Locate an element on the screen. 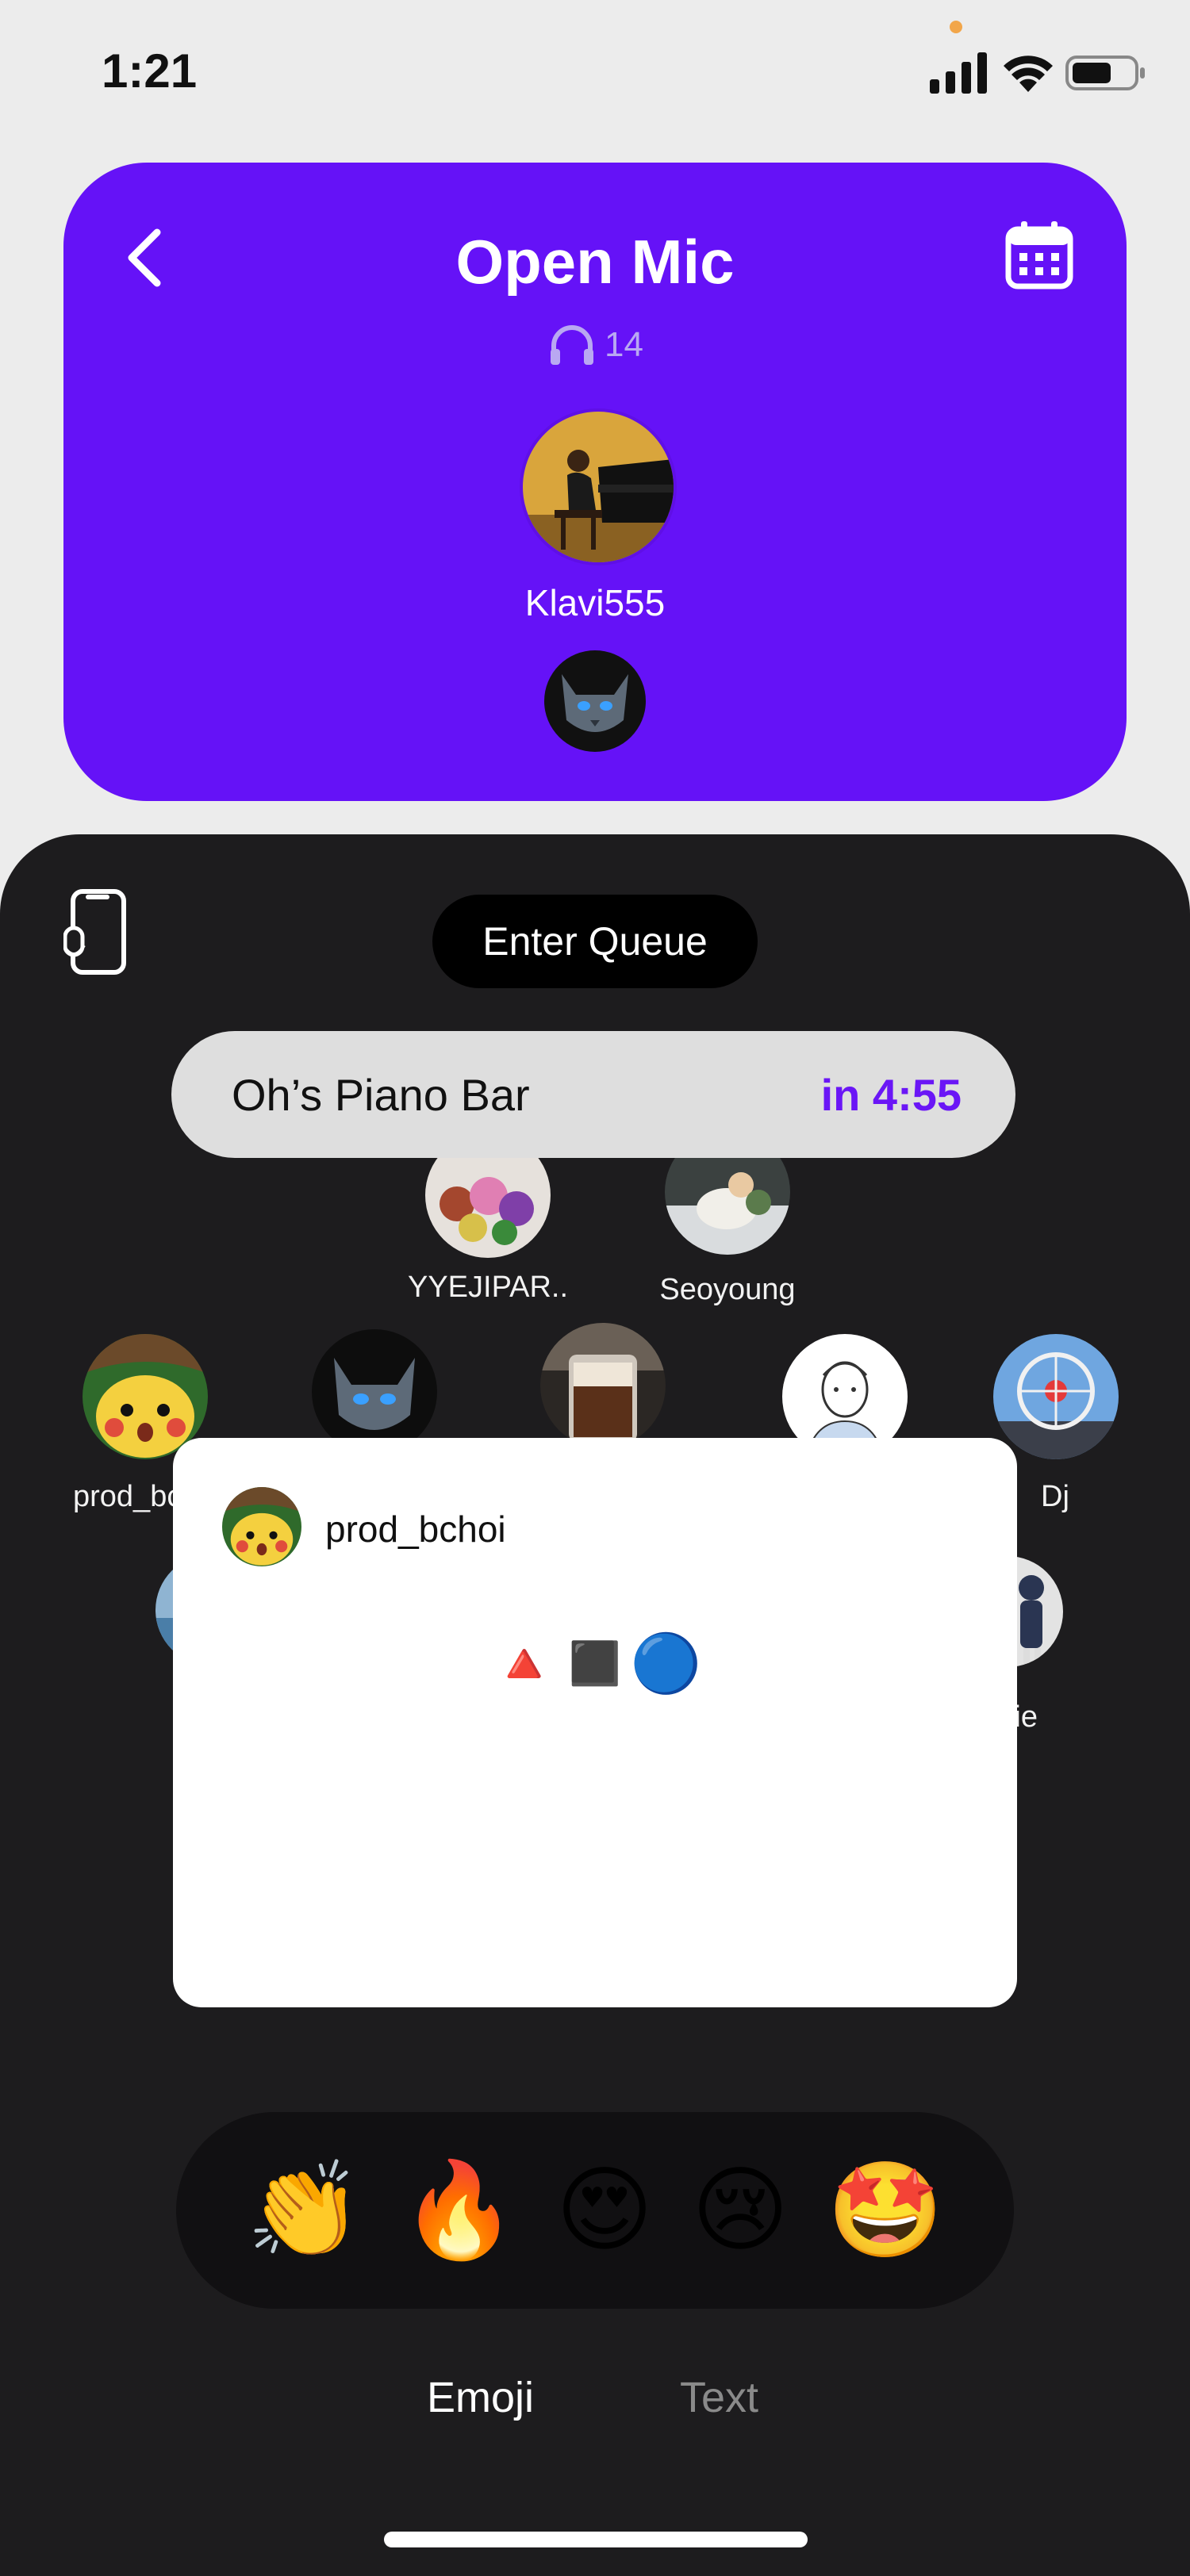  audience-name-seoyoung: Seoyoung is located at coordinates (727, 1290).